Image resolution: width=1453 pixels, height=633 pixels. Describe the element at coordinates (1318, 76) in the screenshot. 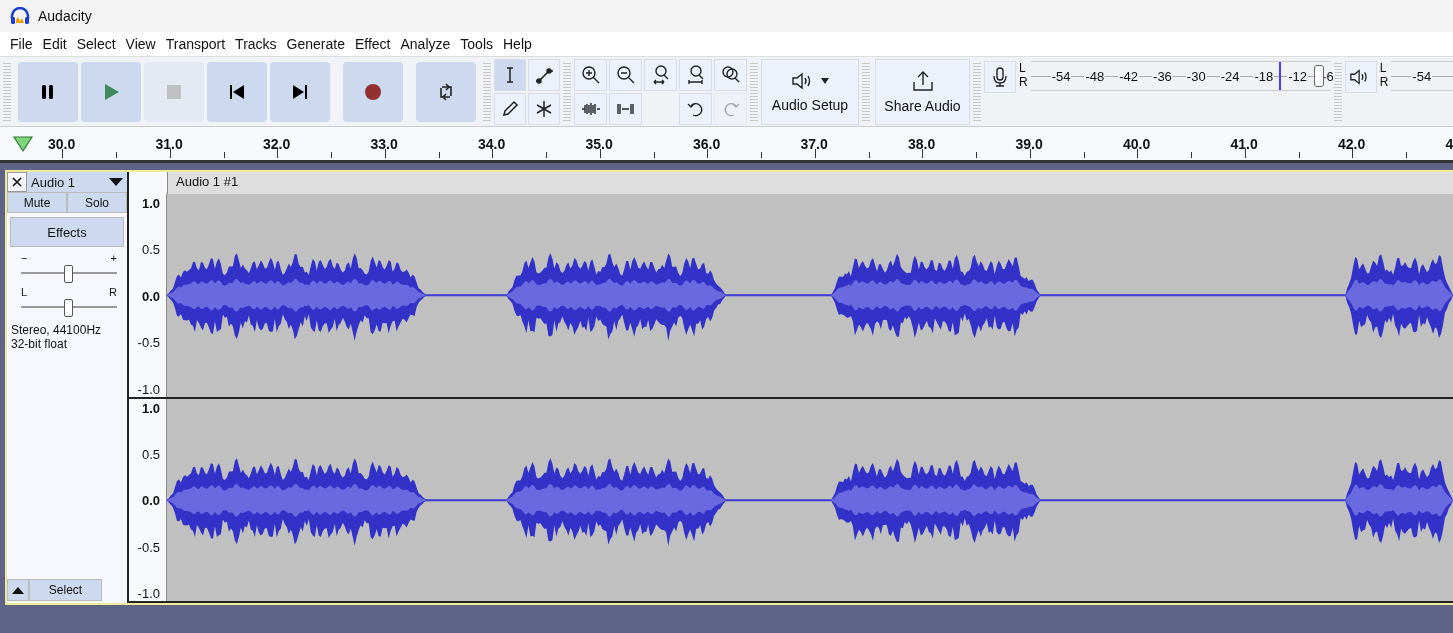

I see `meter-slider-thumb` at that location.